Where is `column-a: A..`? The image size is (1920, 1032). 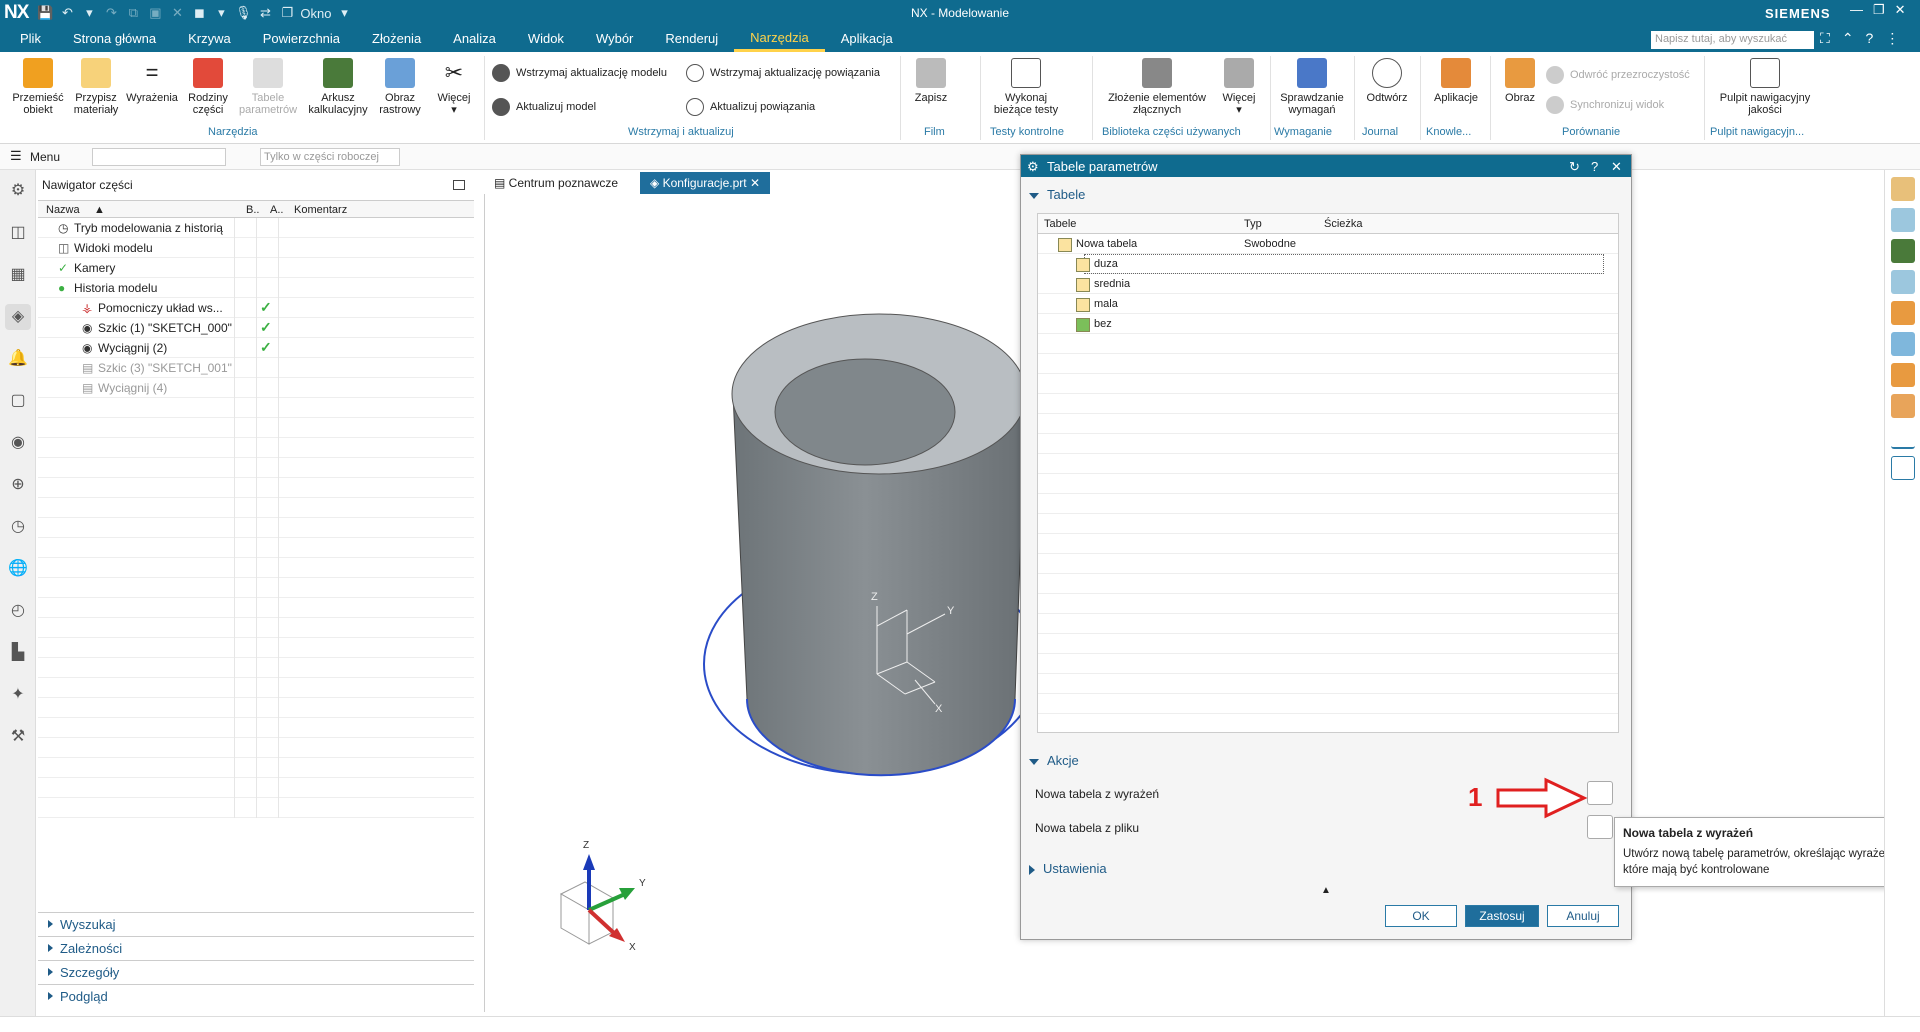 column-a: A.. is located at coordinates (276, 210).